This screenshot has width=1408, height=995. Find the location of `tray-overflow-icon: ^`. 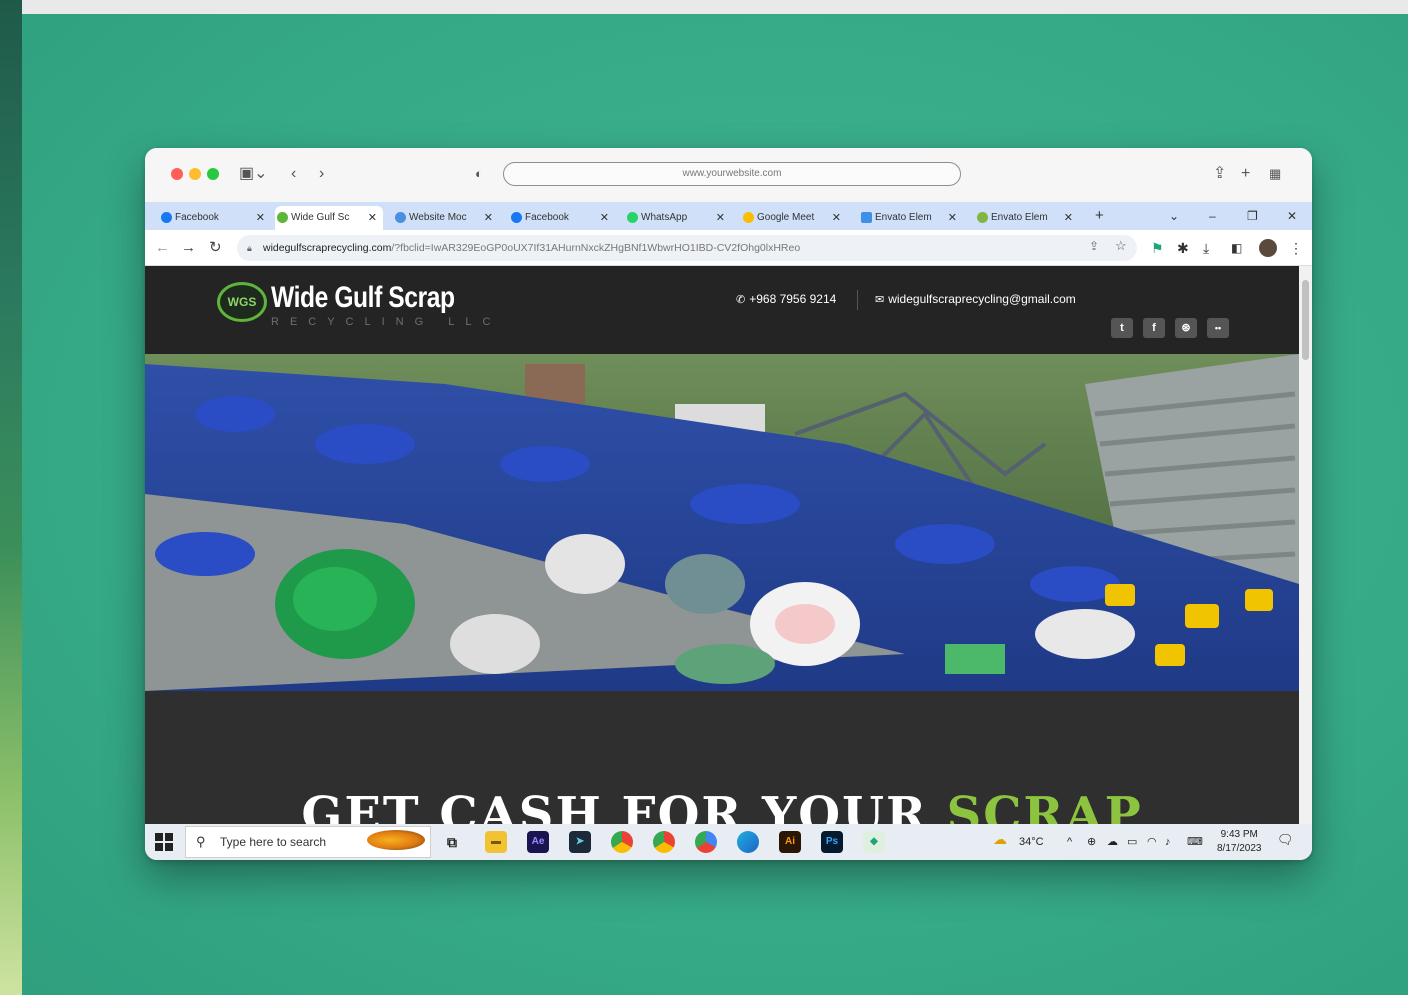

tray-overflow-icon: ^ is located at coordinates (1069, 842).